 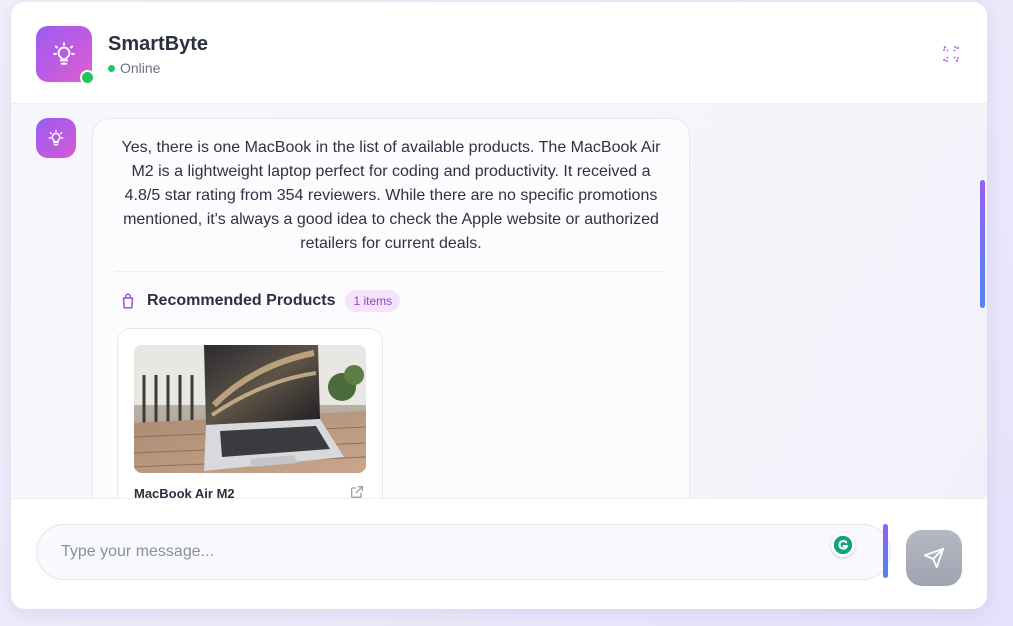 I want to click on app-title: SmartByte, so click(x=158, y=44).